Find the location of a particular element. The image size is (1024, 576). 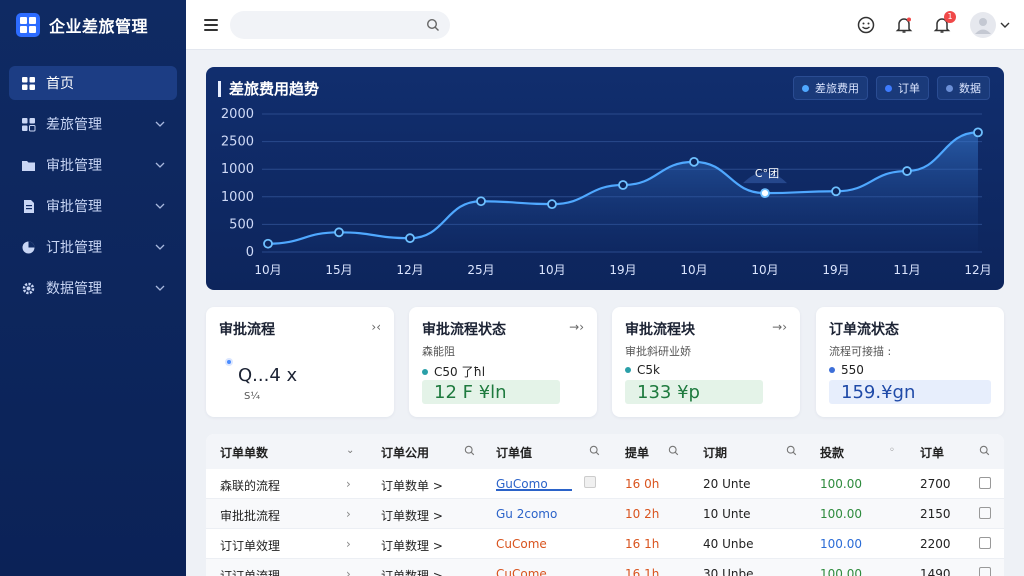

bell-icon is located at coordinates (904, 25).